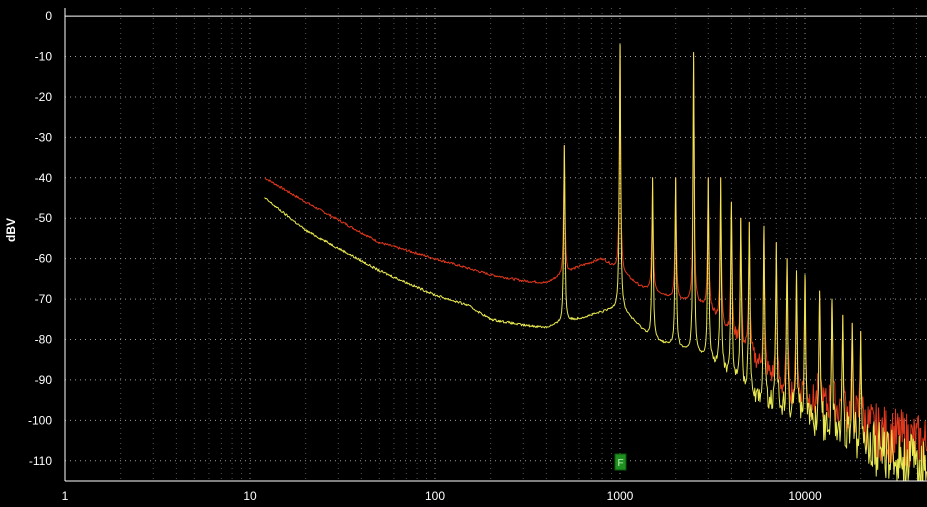  What do you see at coordinates (44, 218) in the screenshot?
I see `y-tick-label: -50` at bounding box center [44, 218].